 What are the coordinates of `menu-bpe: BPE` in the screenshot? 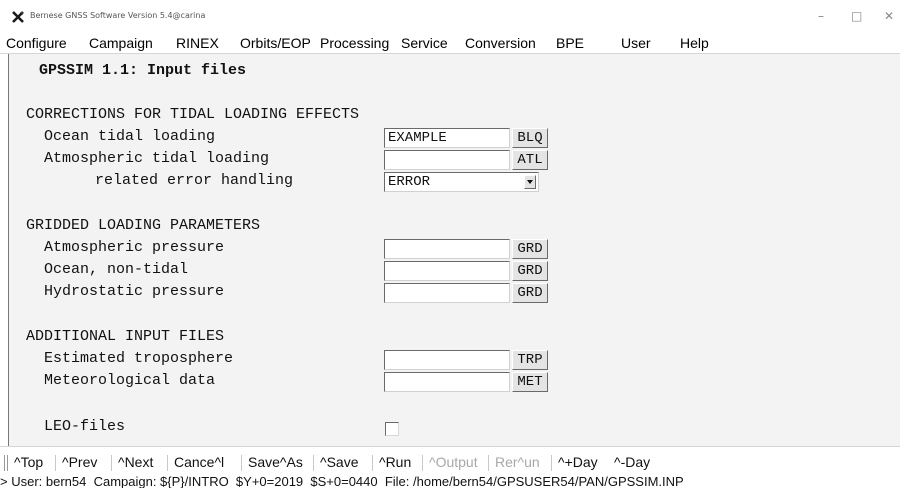 It's located at (570, 43).